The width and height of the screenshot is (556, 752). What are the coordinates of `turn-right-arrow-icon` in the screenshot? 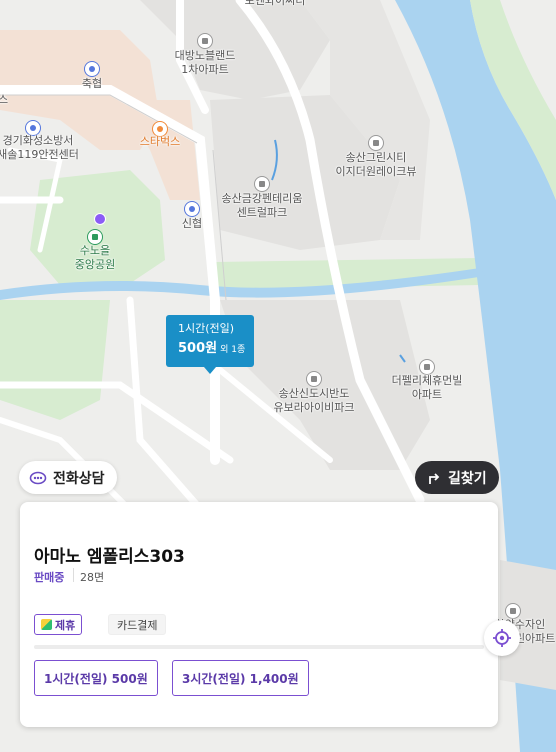 It's located at (434, 478).